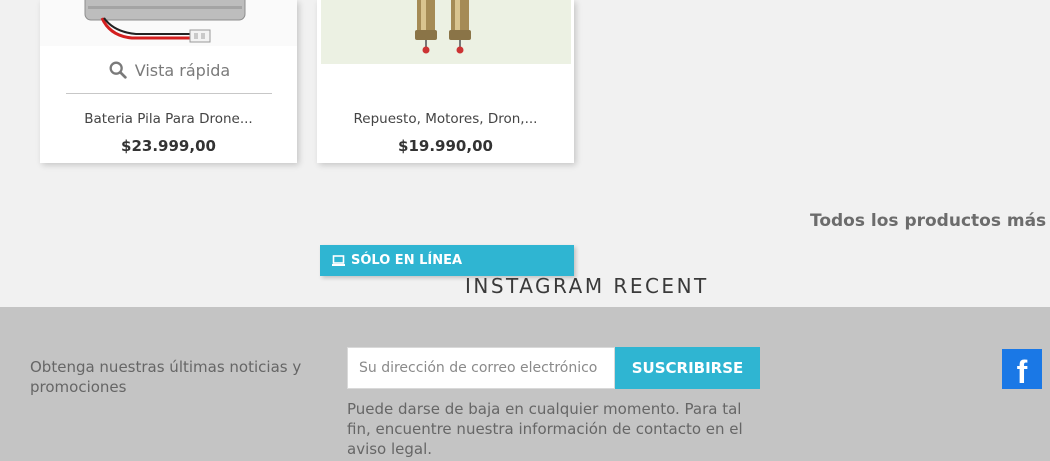  I want to click on instagram-section-title: INSTAGRAM RECENT, so click(587, 286).